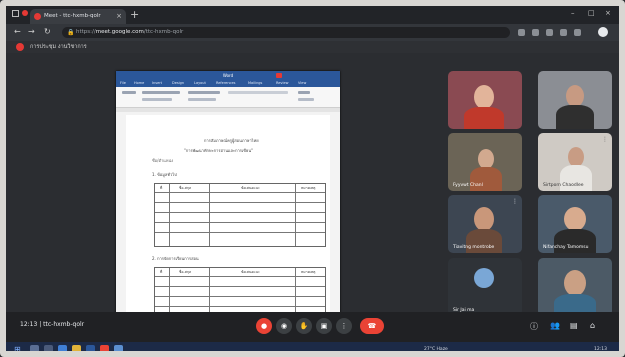 This screenshot has width=625, height=357. I want to click on address-bar: 🔒 https://meet.google.com/ttc-hxmb-qolr, so click(286, 32).